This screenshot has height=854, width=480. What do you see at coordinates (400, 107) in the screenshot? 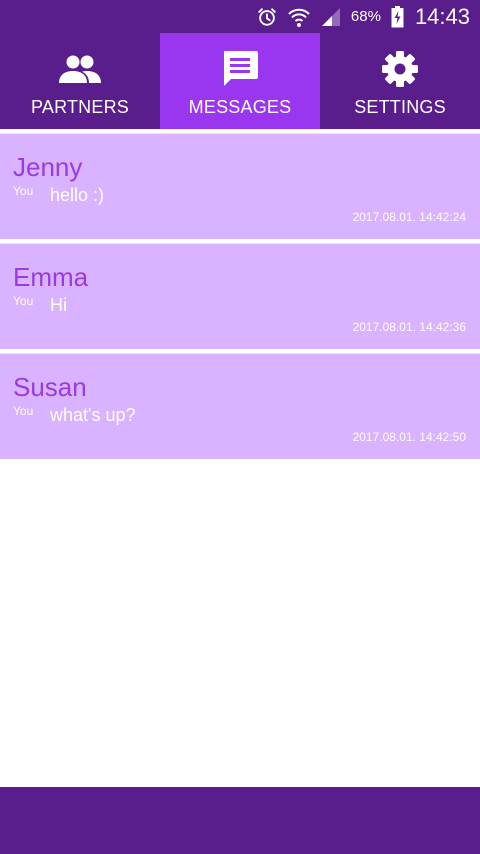
I see `tab-settings-label: SETTINGS` at bounding box center [400, 107].